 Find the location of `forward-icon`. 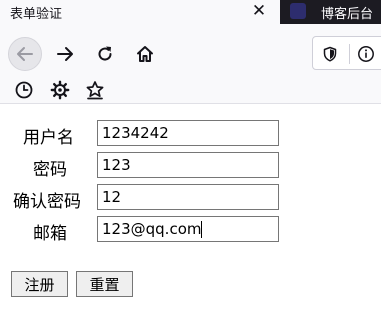

forward-icon is located at coordinates (65, 54).